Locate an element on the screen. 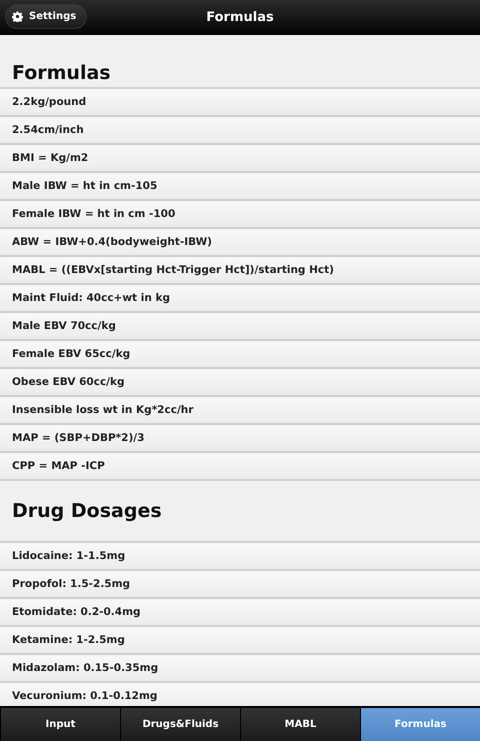  gear-icon is located at coordinates (17, 16).